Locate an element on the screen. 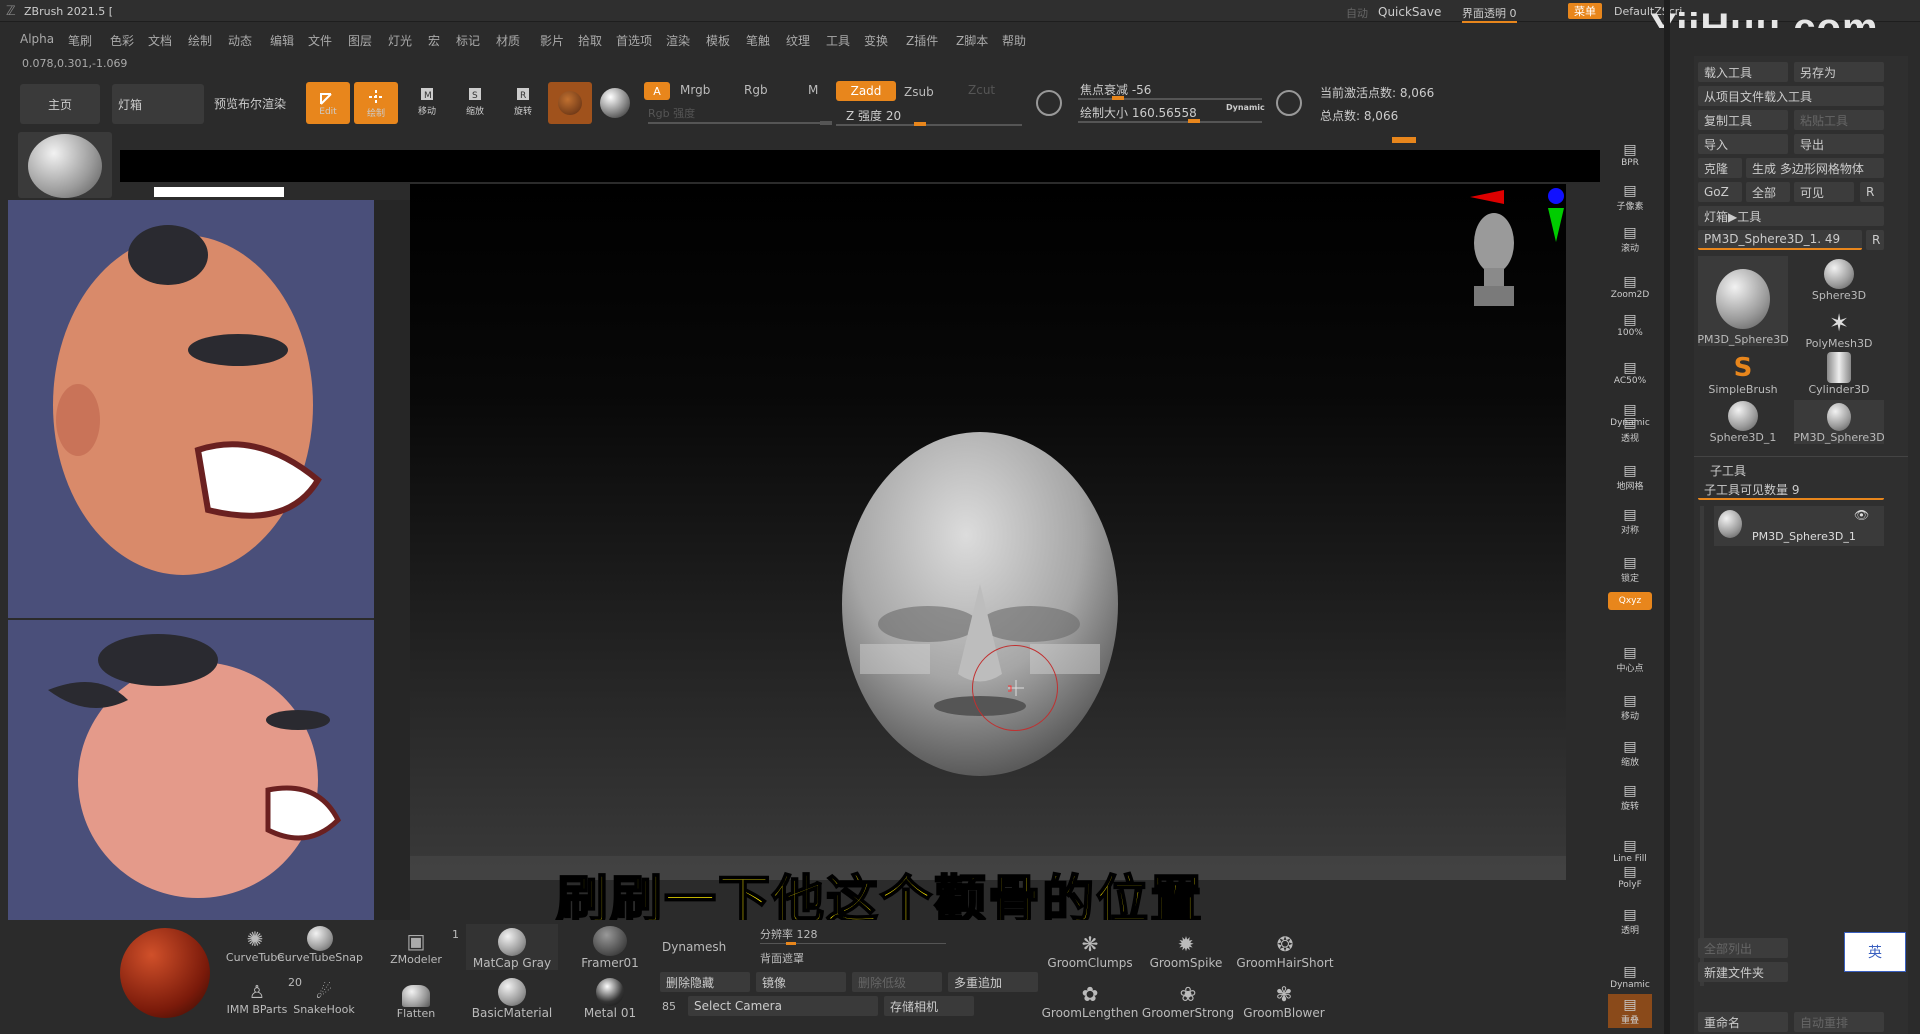 This screenshot has width=1920, height=1034. edit-button: Edit is located at coordinates (328, 103).